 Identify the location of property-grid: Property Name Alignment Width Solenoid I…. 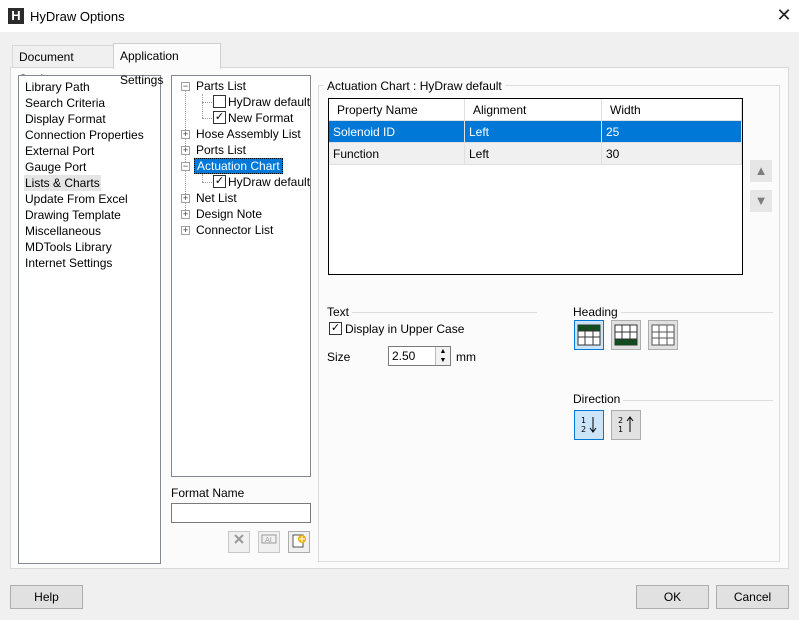
(535, 186).